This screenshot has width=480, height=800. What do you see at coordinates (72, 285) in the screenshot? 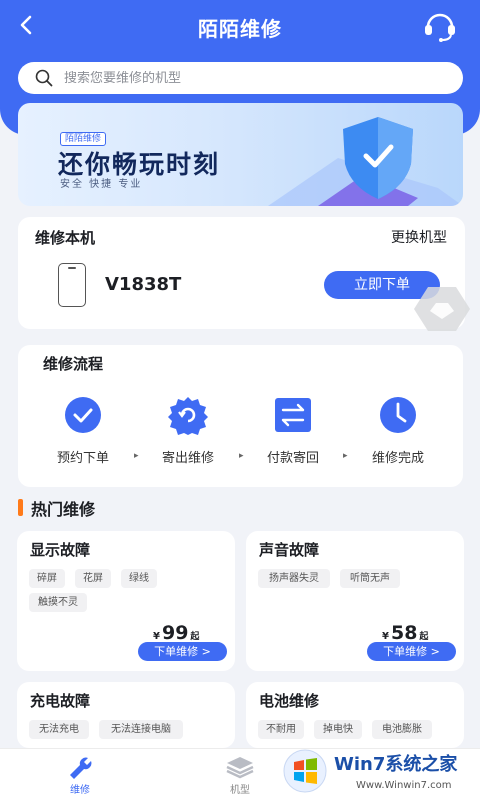
I see `phone-icon` at bounding box center [72, 285].